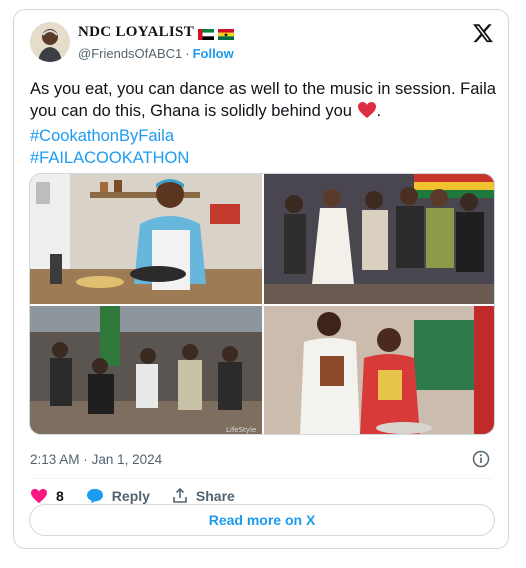 The width and height of the screenshot is (526, 568). Describe the element at coordinates (483, 33) in the screenshot. I see `x-logo-icon` at that location.